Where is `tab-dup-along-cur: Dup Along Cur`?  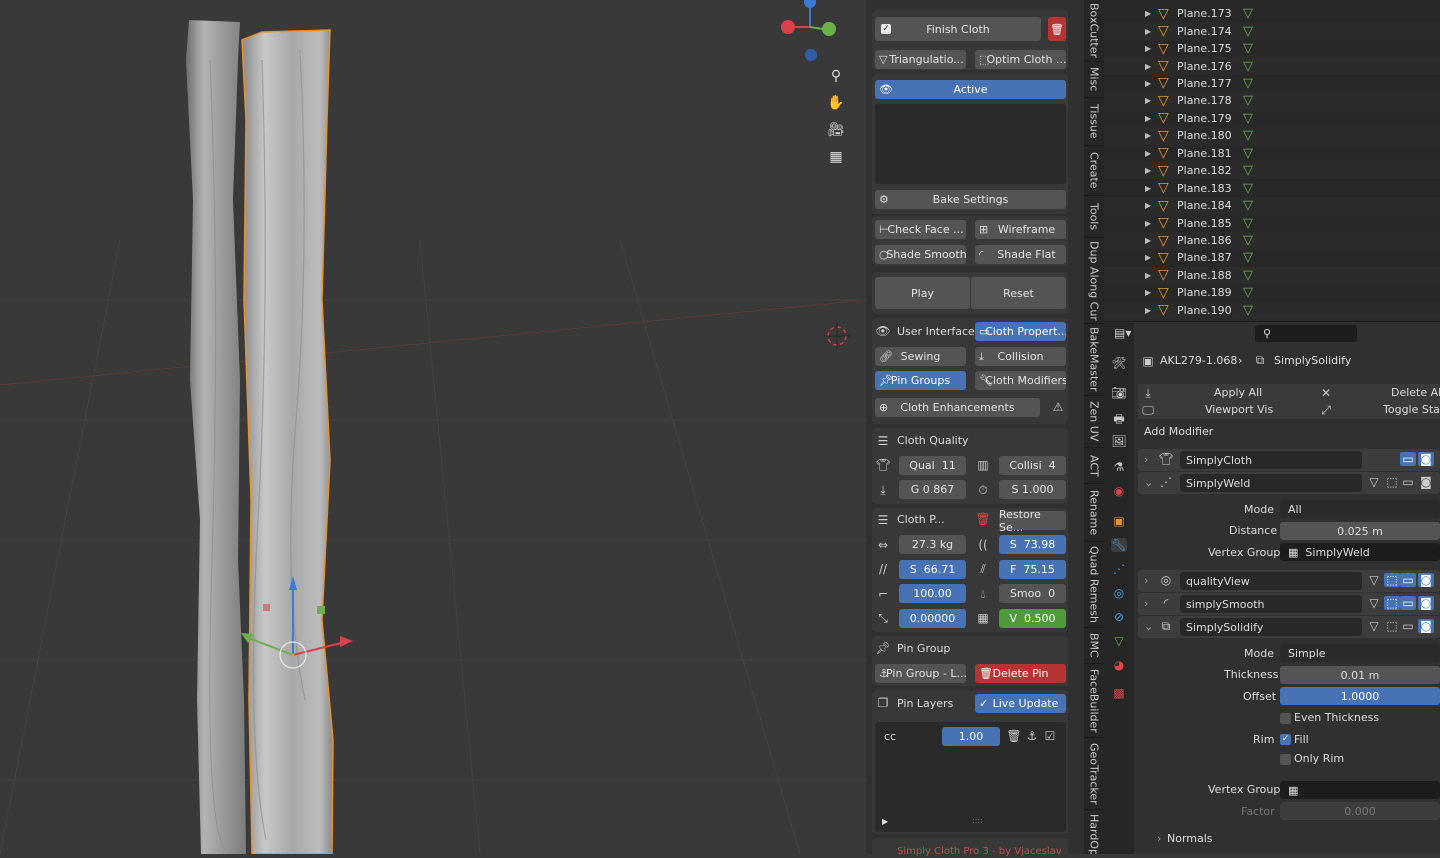 tab-dup-along-cur: Dup Along Cur is located at coordinates (1094, 281).